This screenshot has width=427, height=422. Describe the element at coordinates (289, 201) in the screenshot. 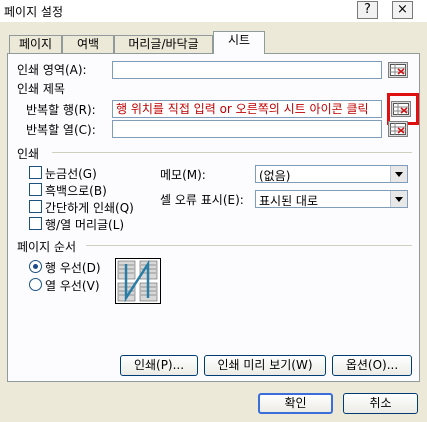

I see `cell-errors-value: 표시된 대로` at that location.